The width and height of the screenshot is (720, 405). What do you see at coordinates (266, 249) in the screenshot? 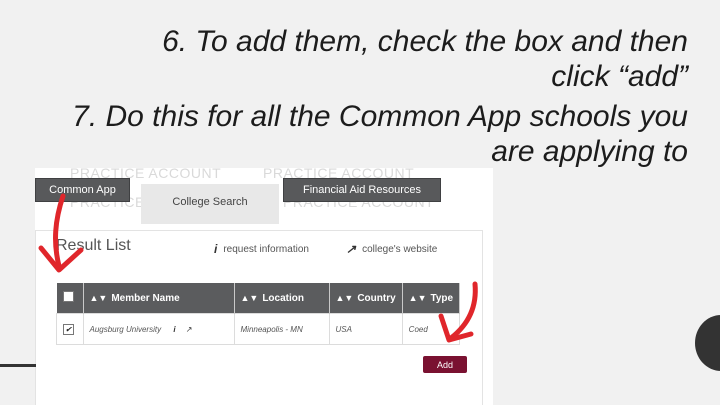
I see `legend-request-info-label: request information` at bounding box center [266, 249].